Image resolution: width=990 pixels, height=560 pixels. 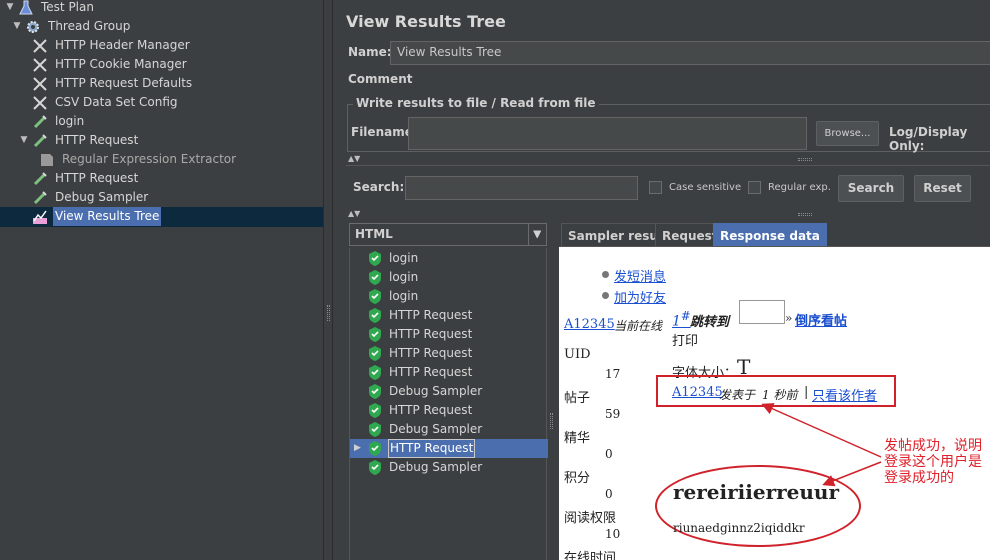 What do you see at coordinates (821, 445) in the screenshot?
I see `annotation-arrows` at bounding box center [821, 445].